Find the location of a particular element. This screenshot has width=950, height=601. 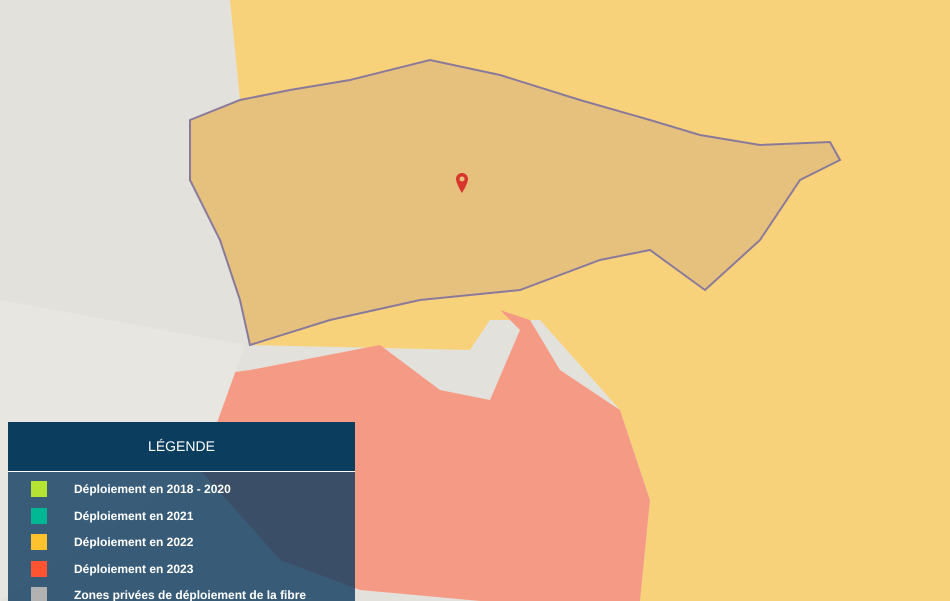

legend-title: LÉGENDE is located at coordinates (181, 446).